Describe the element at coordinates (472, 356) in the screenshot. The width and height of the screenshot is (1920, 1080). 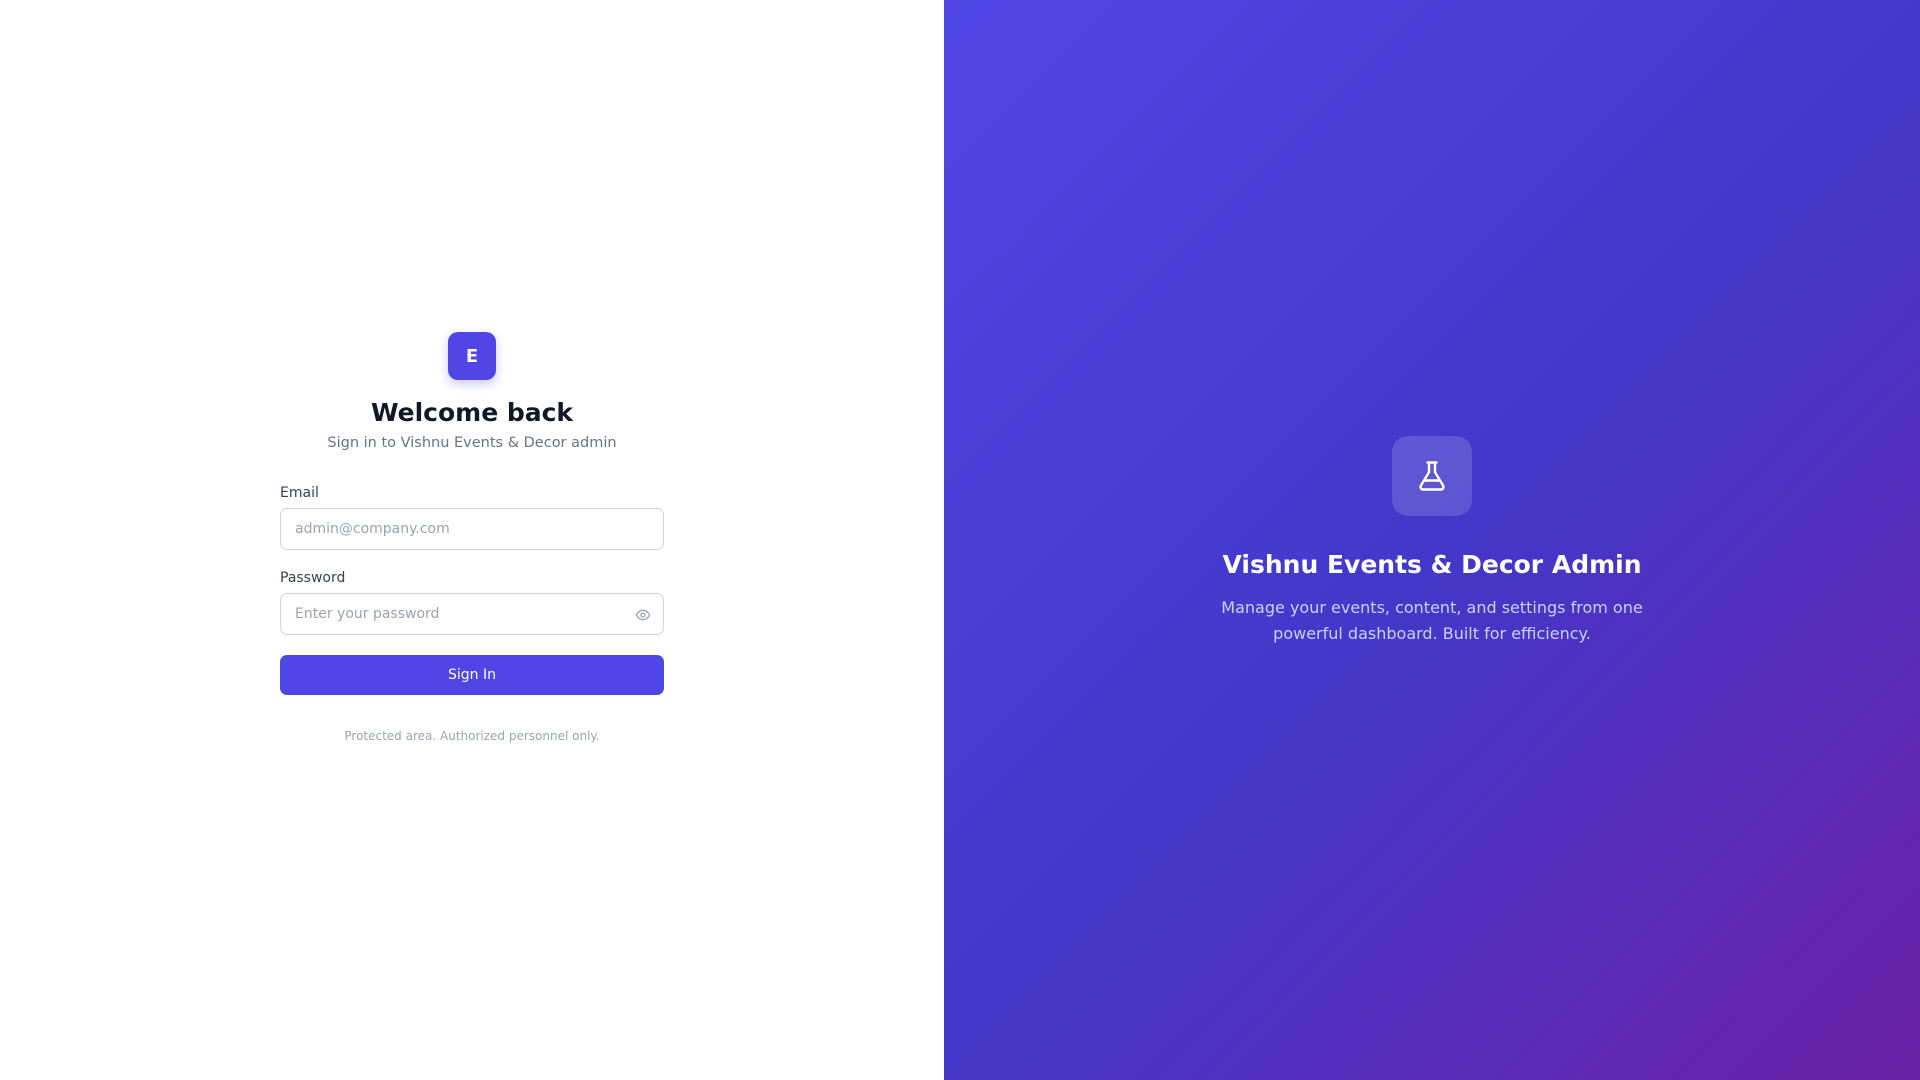
I see `logo-badge: E` at that location.